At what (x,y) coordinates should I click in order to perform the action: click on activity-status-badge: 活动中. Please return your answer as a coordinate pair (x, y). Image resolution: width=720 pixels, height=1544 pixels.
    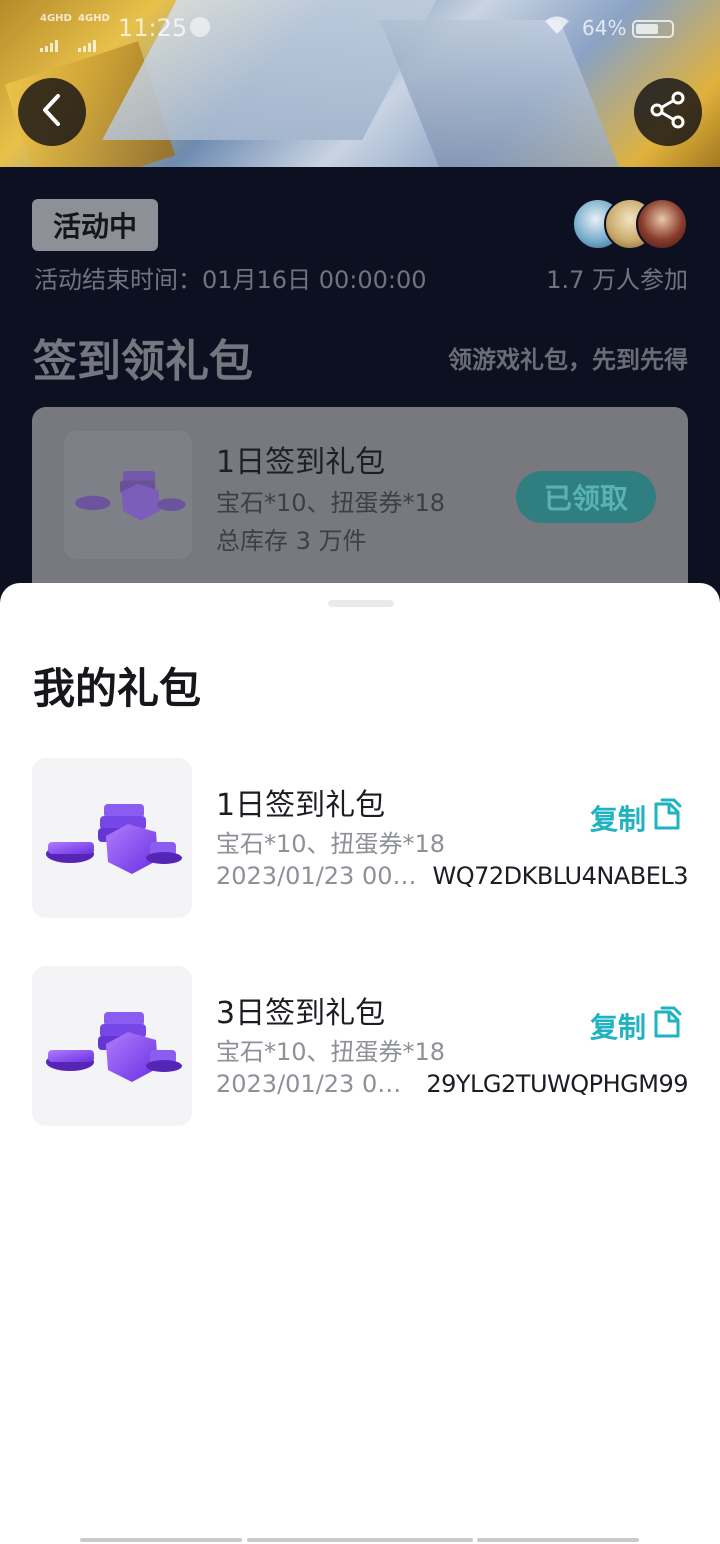
    Looking at the image, I should click on (95, 225).